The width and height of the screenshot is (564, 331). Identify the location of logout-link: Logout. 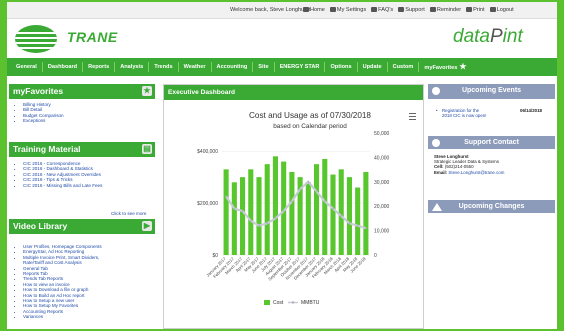
(501, 10).